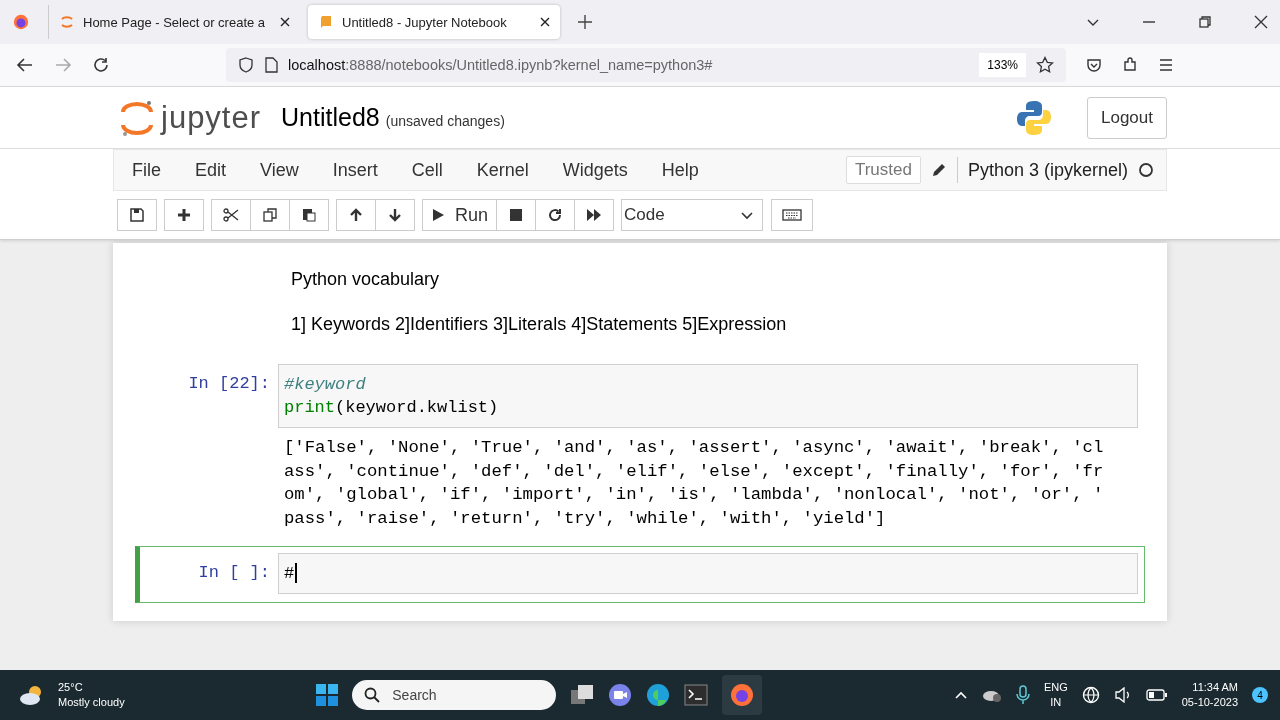  Describe the element at coordinates (25, 65) in the screenshot. I see `back-icon` at that location.